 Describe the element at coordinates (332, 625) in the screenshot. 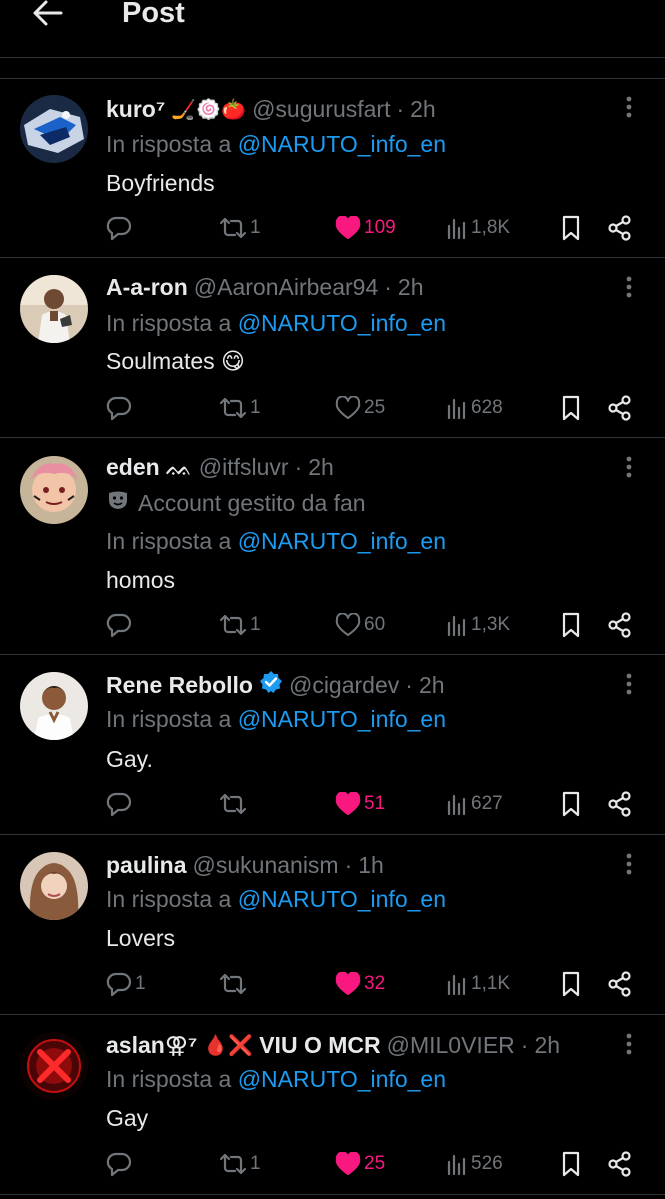

I see `action-bar: 1 60 1,3K` at that location.